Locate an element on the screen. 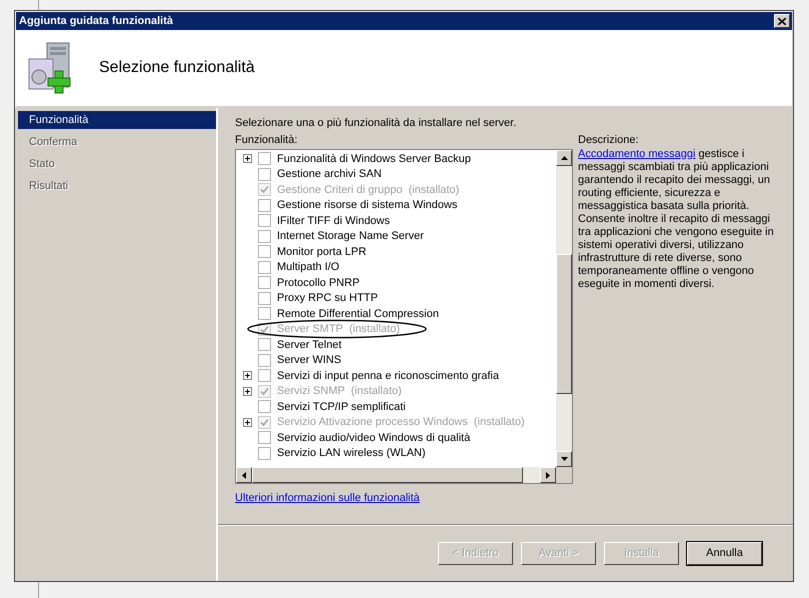  scrollbar-corner is located at coordinates (564, 475).